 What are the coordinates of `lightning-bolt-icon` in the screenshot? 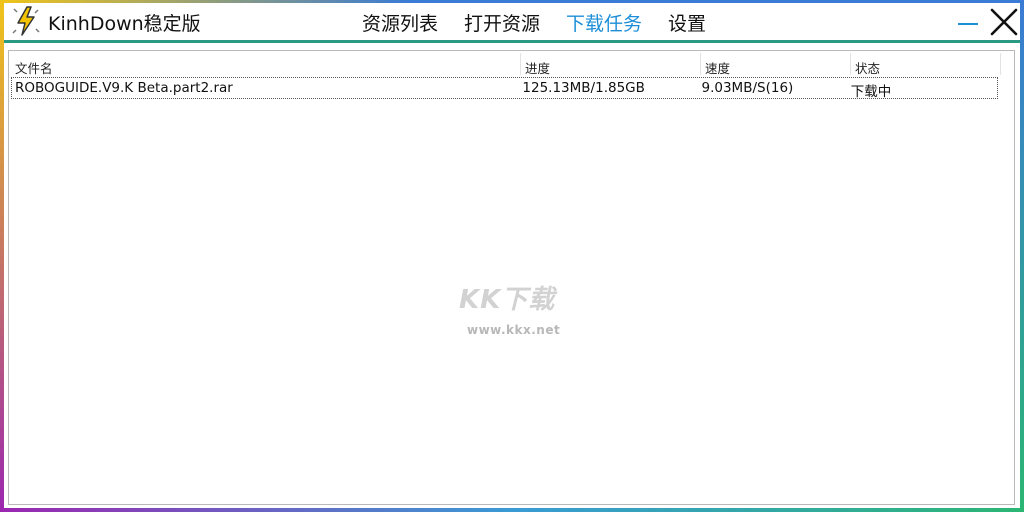 It's located at (26, 21).